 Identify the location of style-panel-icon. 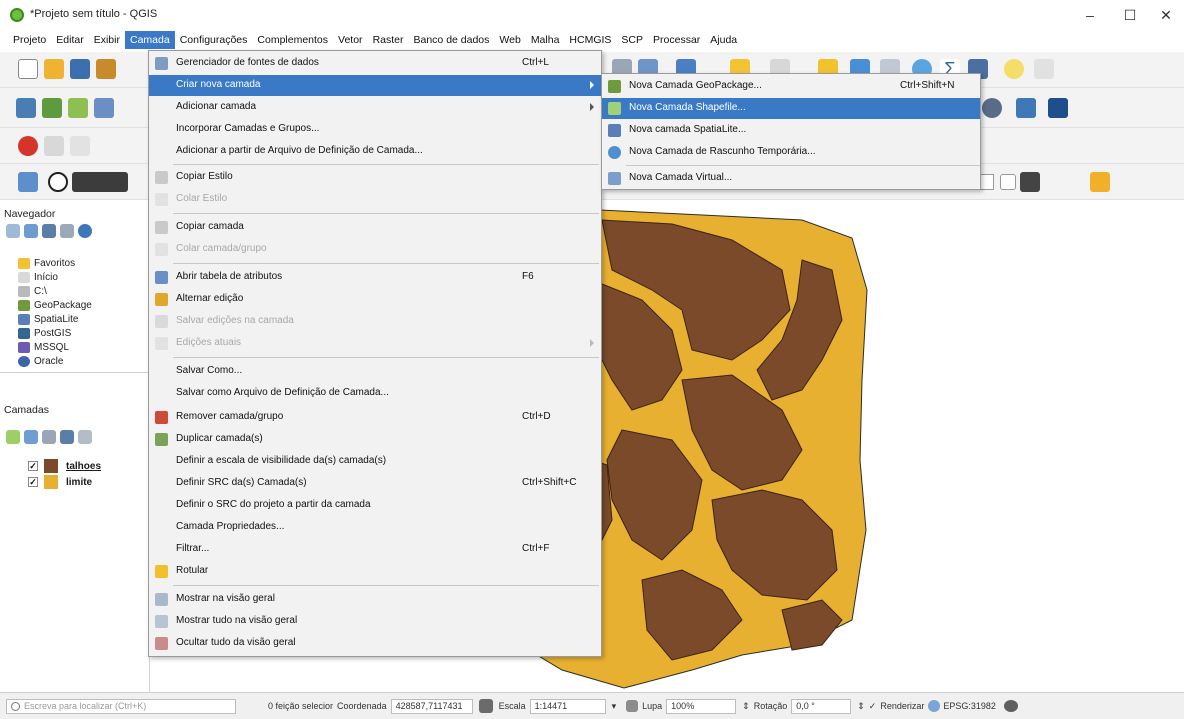
(13, 437).